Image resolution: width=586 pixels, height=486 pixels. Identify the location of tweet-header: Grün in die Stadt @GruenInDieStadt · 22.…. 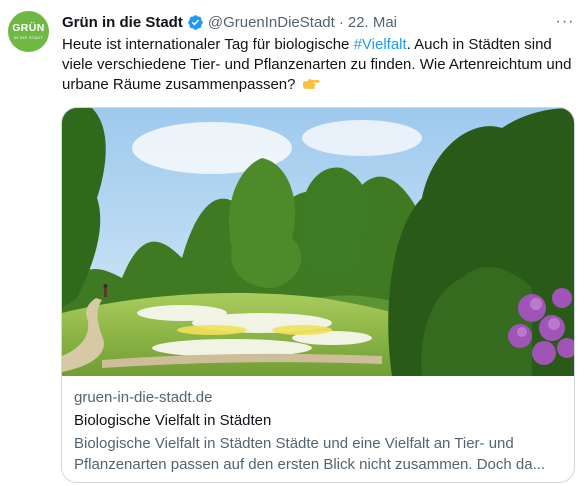
(229, 22).